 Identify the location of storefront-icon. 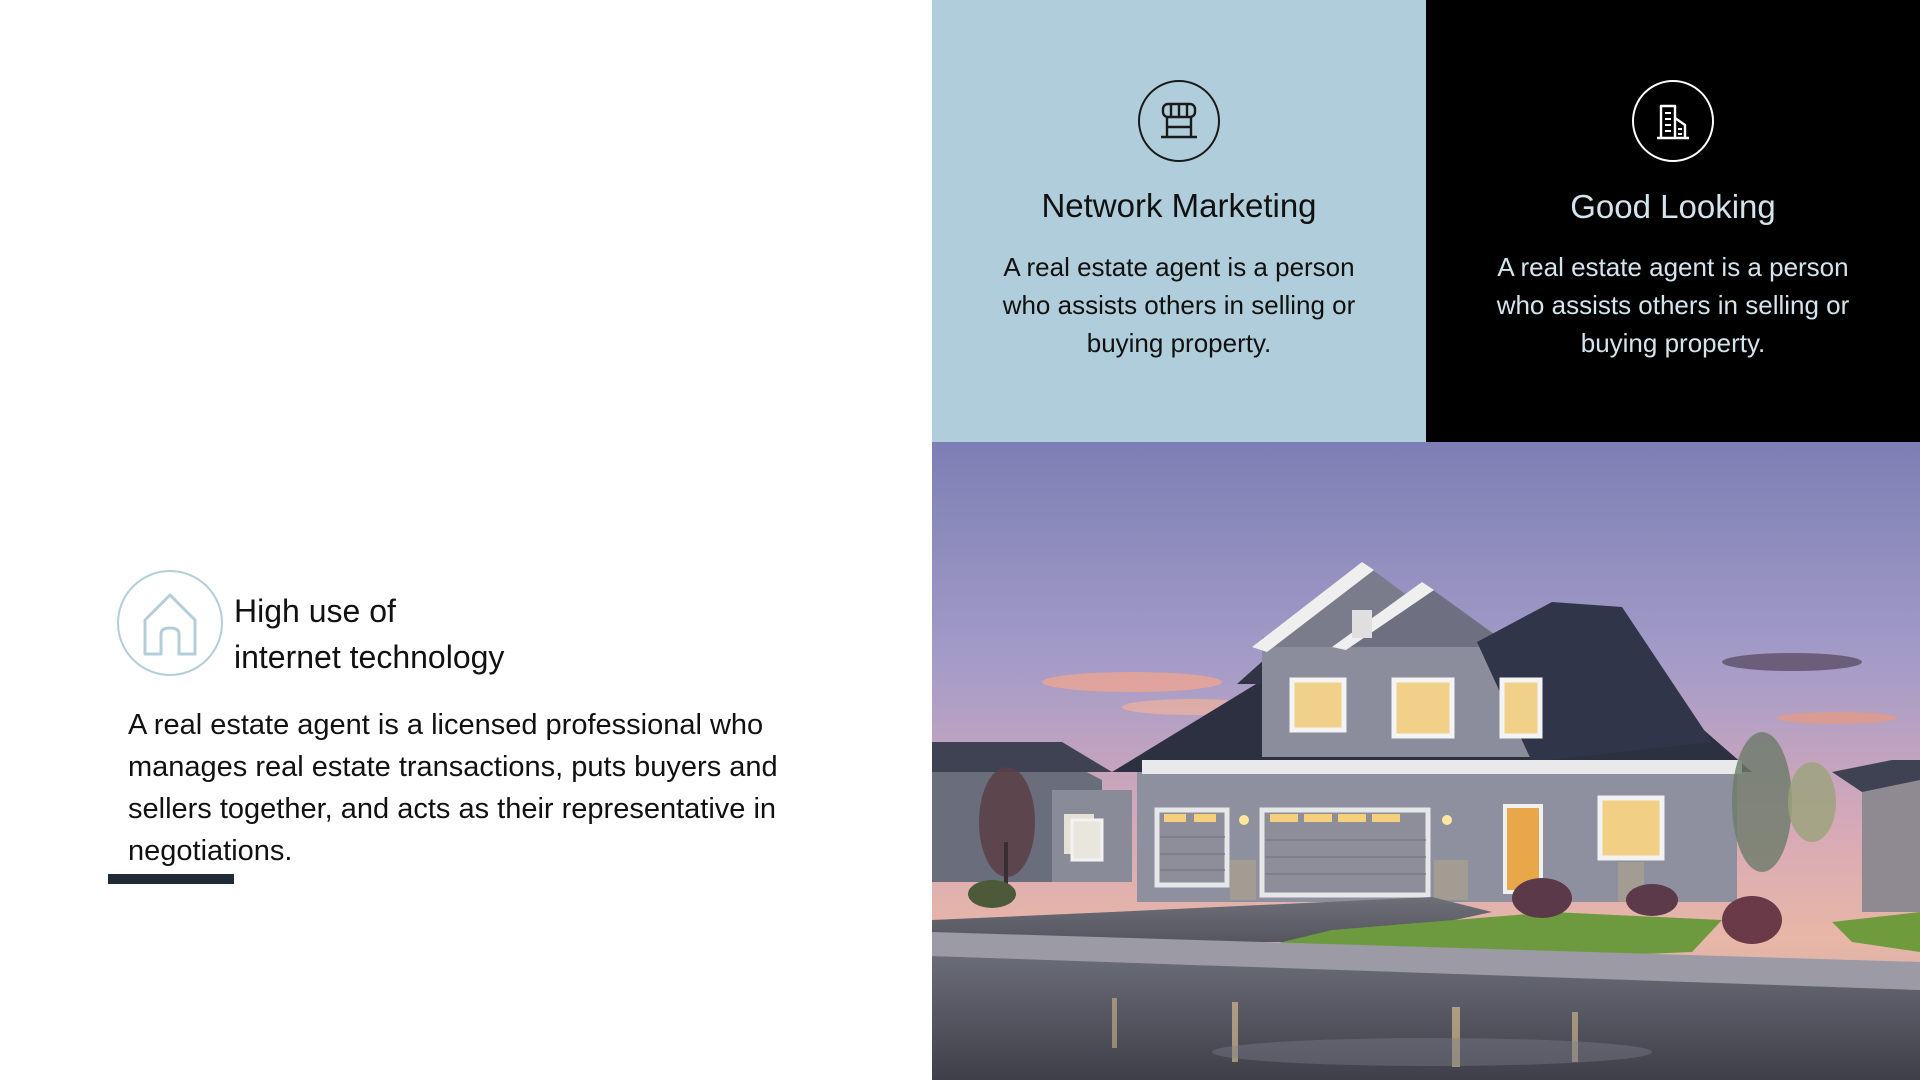
(1179, 121).